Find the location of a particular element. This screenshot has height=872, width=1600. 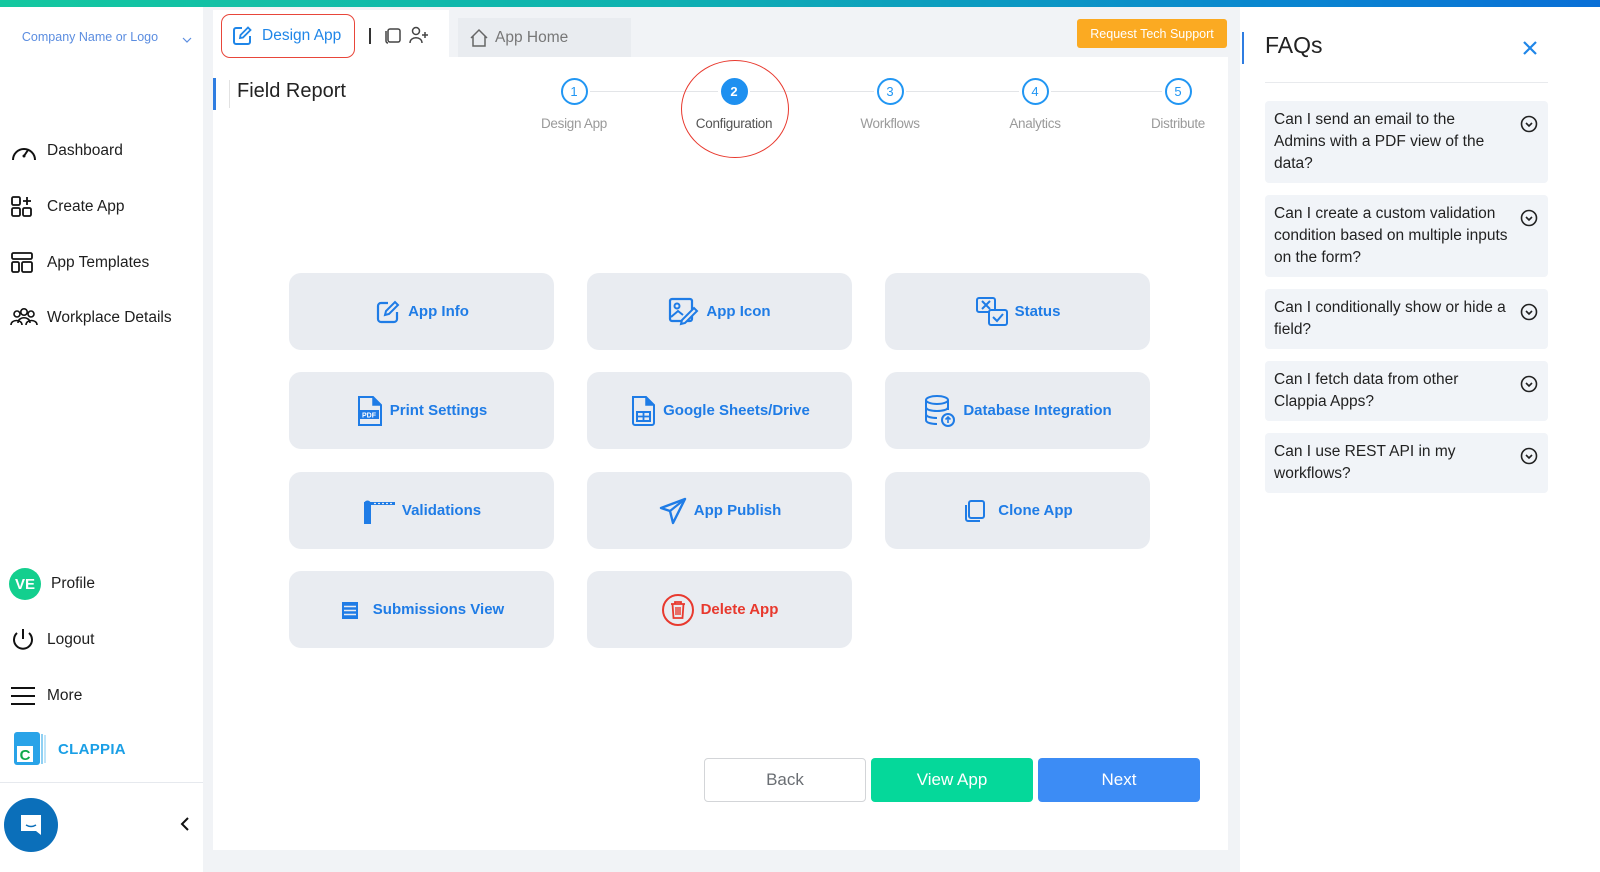

tile-app-publish: App Publish is located at coordinates (719, 510).